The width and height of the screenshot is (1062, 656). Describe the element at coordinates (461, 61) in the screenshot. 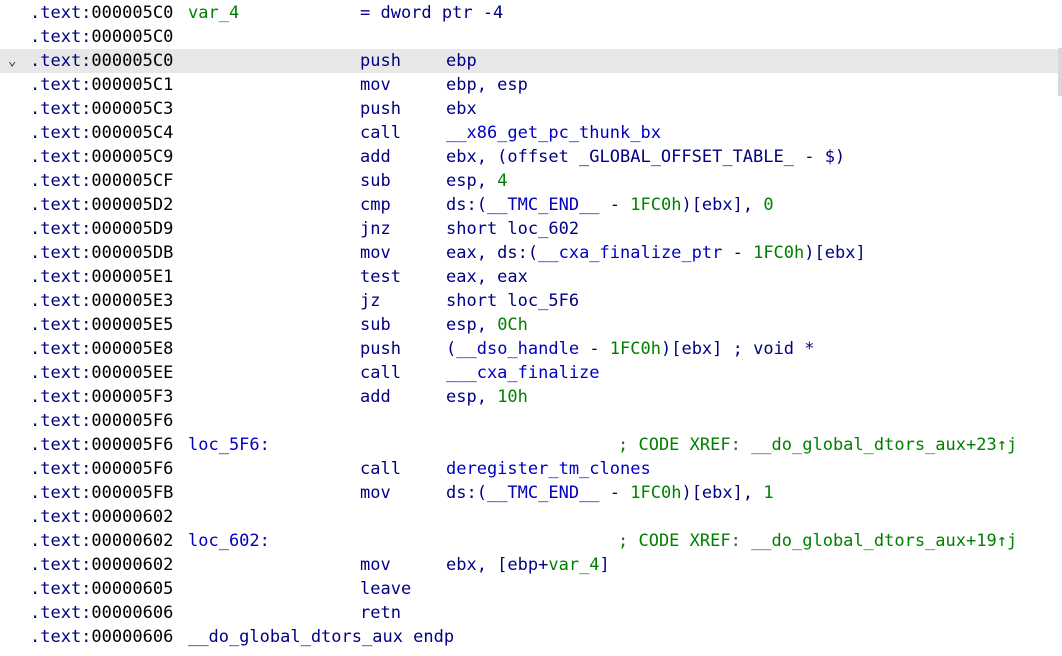

I see `instruction-operands: ebp` at that location.